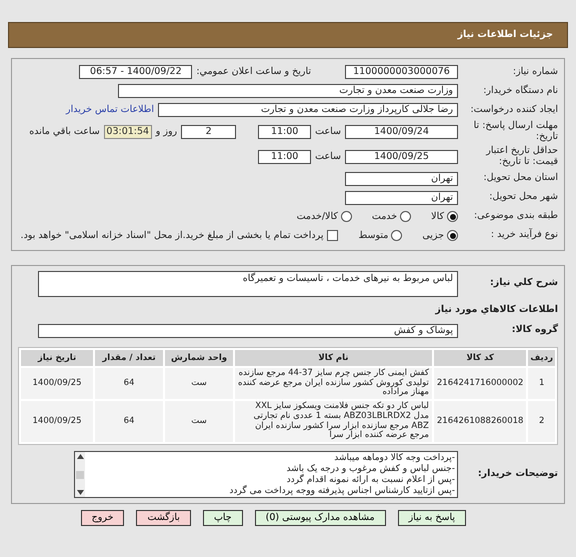 The width and height of the screenshot is (576, 557). Describe the element at coordinates (317, 216) in the screenshot. I see `option-label: کالا/خدمت` at that location.